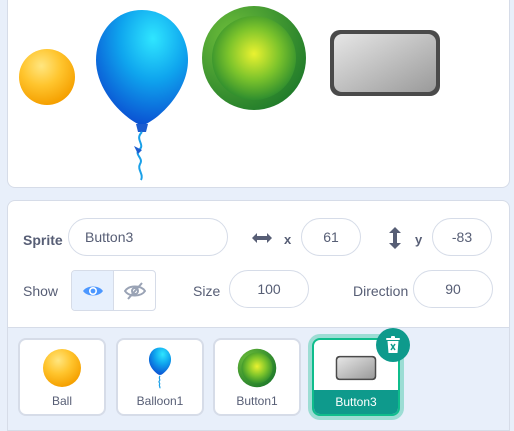 The width and height of the screenshot is (514, 431). I want to click on size-input: 100, so click(269, 289).